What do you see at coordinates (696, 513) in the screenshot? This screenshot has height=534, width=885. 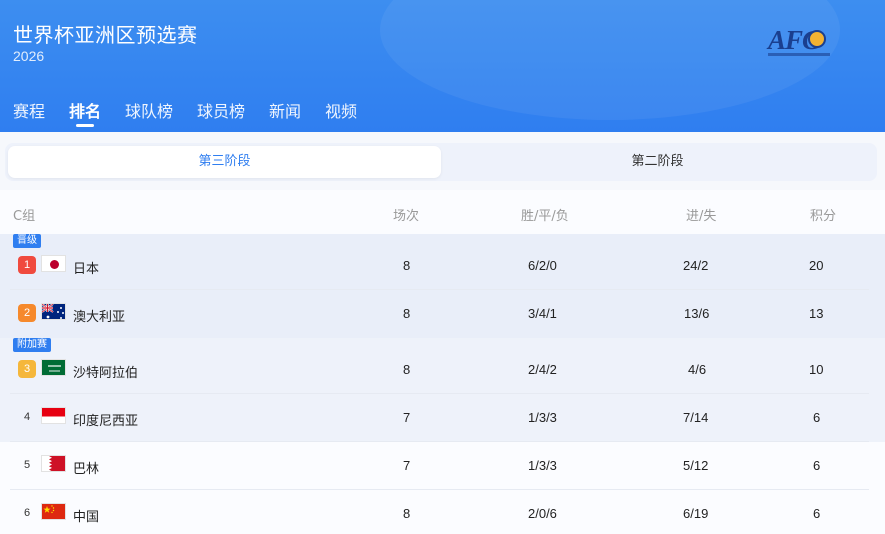 I see `goals-value: 6/19` at bounding box center [696, 513].